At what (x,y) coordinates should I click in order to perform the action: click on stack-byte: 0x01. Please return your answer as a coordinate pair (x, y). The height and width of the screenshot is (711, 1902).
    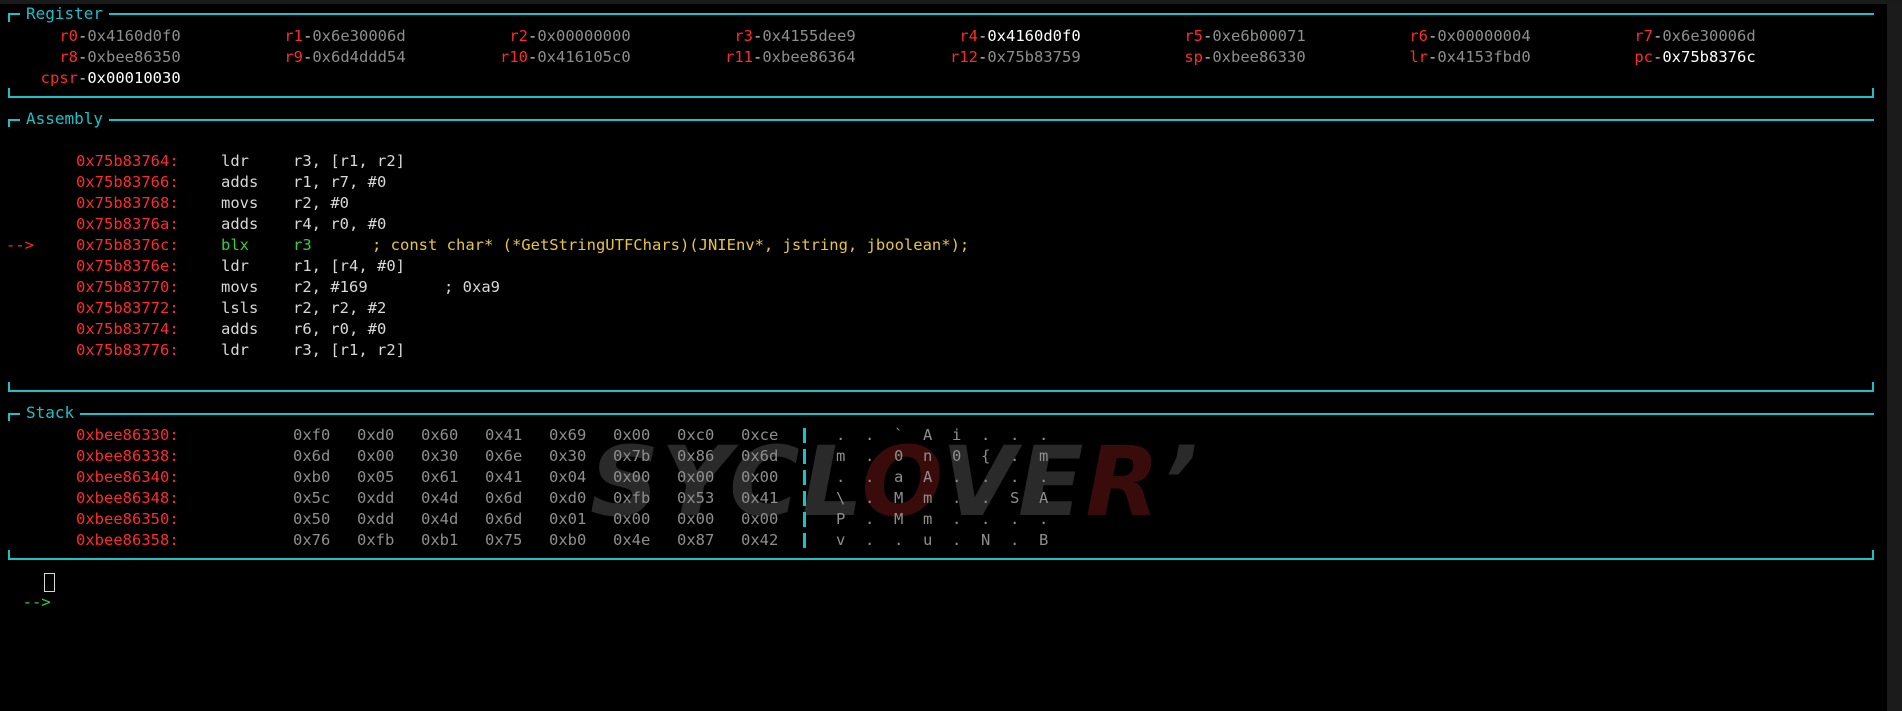
    Looking at the image, I should click on (568, 519).